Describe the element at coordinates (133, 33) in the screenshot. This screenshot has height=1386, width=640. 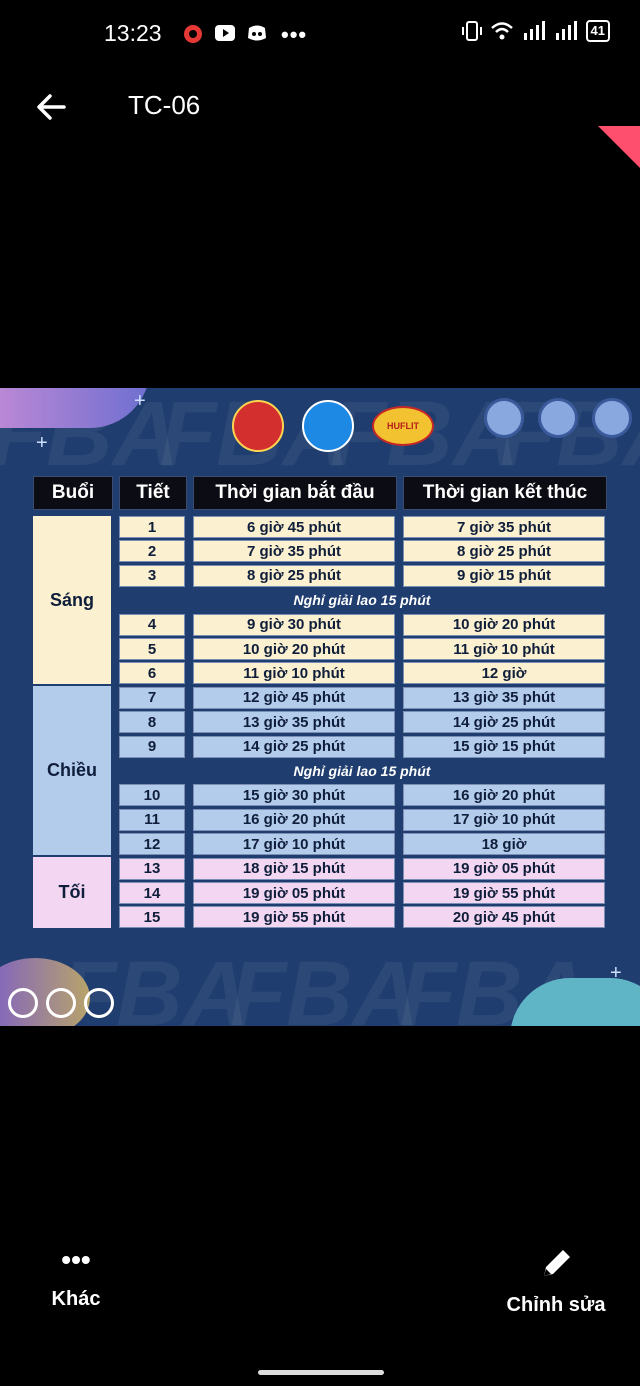
I see `status-time: 13:23` at that location.